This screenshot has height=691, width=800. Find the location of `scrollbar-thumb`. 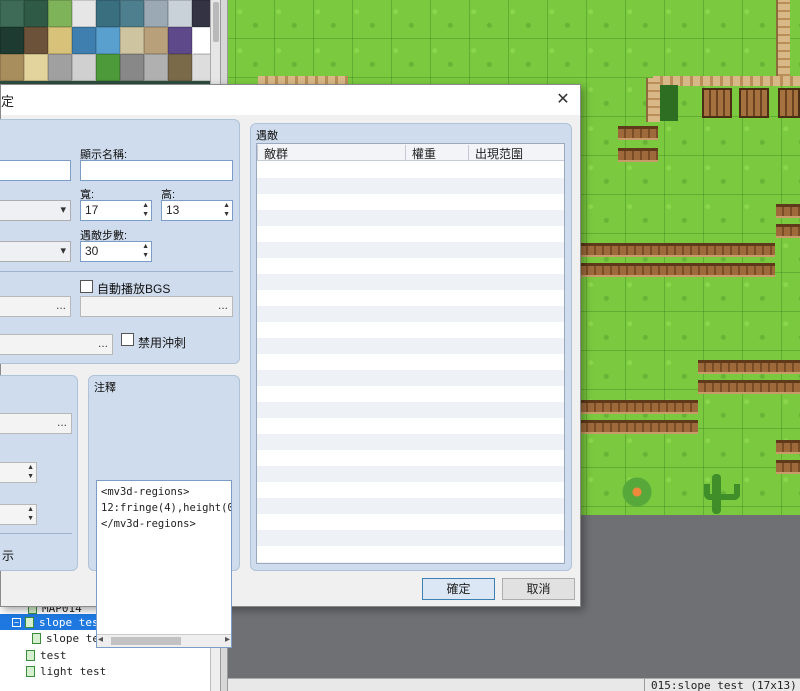

scrollbar-thumb is located at coordinates (146, 641).